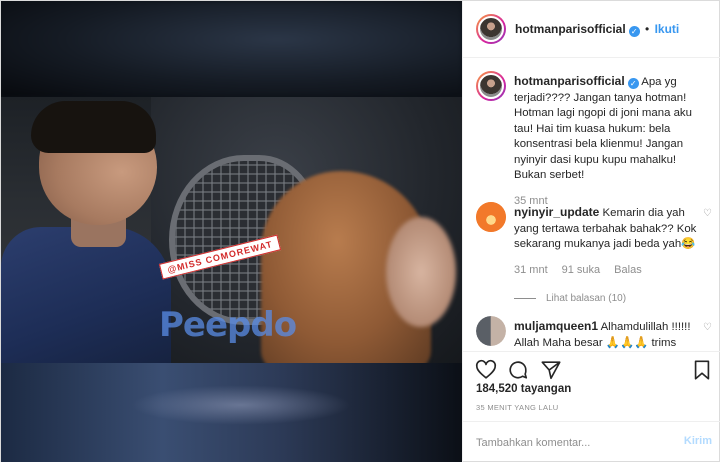  I want to click on view-replies-label: Lihat balasan (10), so click(586, 298).